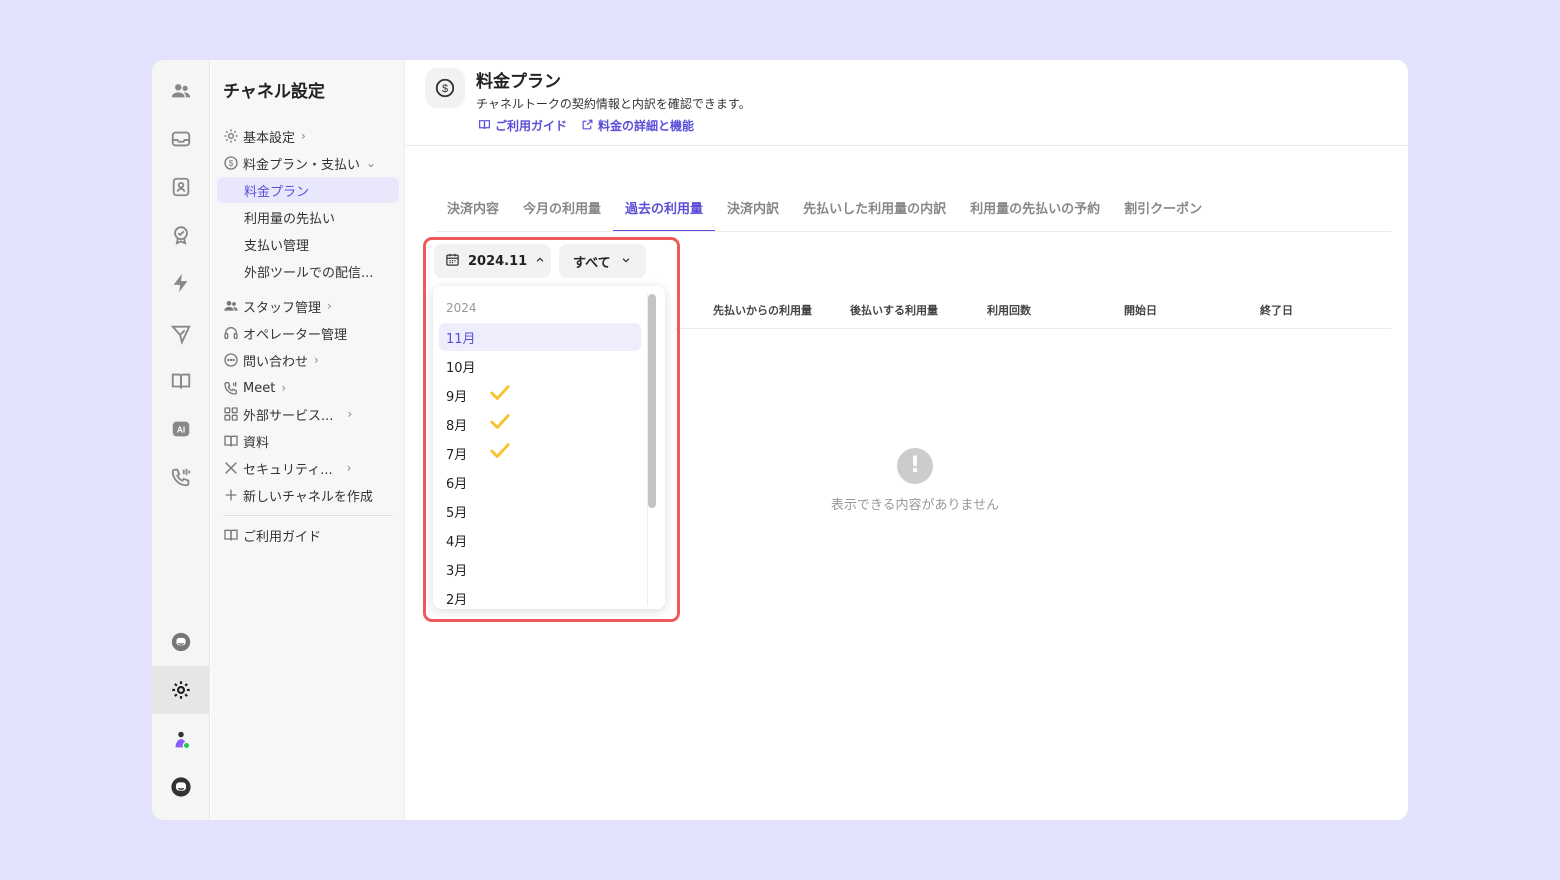 The height and width of the screenshot is (880, 1560). I want to click on sidebar-item-label: 資料, so click(256, 443).